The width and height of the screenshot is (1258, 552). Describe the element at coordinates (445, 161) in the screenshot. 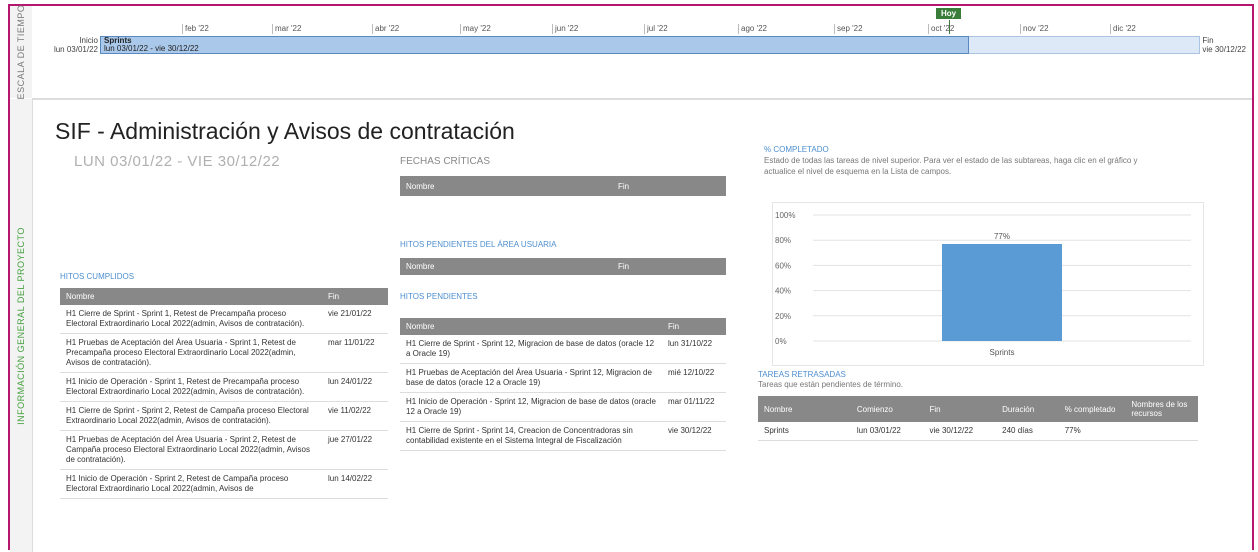

I see `section-fechas-criticas: FECHAS CRÍTICAS` at that location.